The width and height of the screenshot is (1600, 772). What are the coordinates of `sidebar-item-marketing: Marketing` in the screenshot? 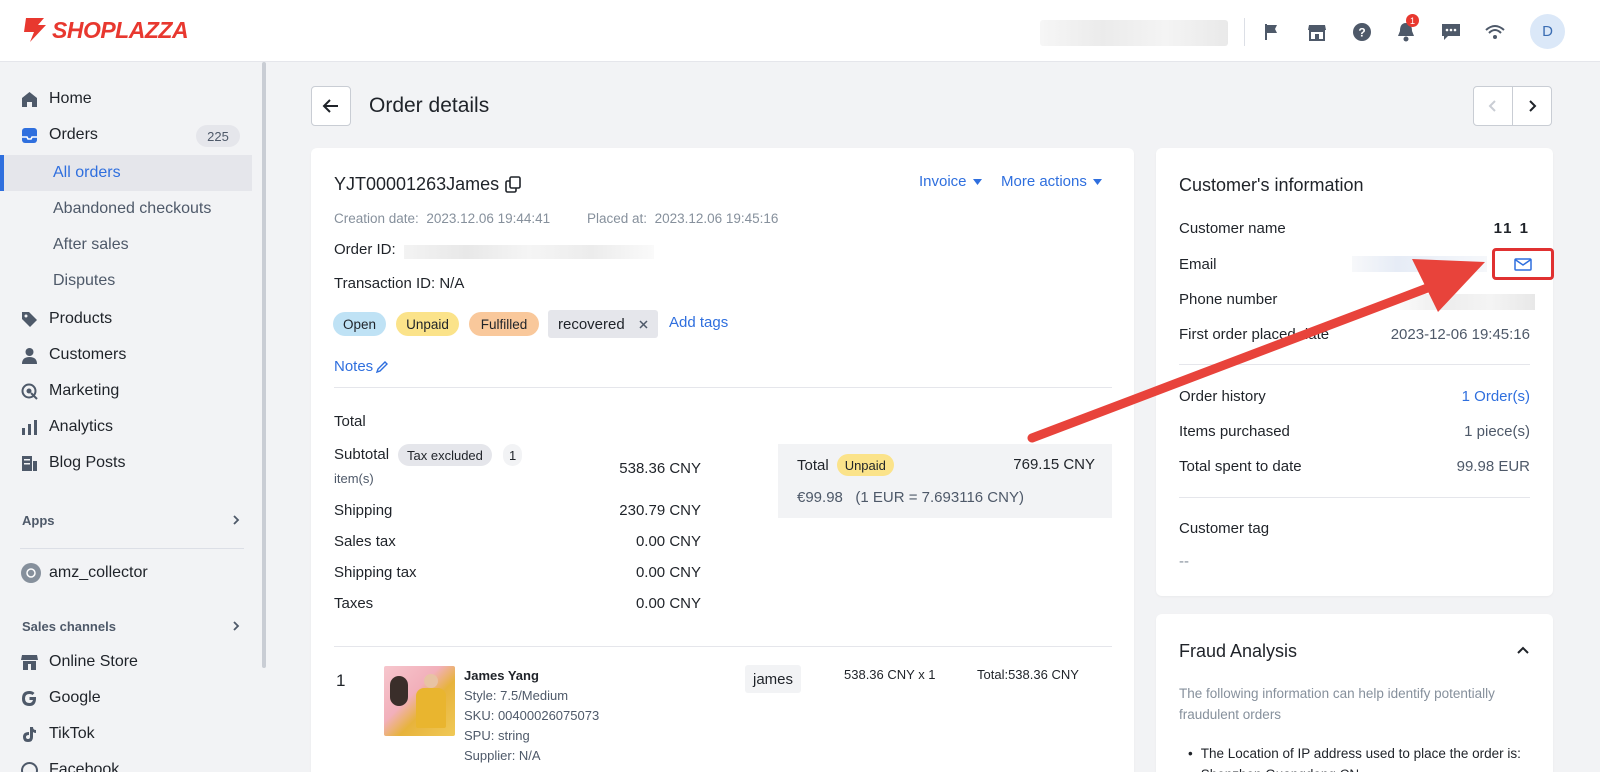 It's located at (69, 391).